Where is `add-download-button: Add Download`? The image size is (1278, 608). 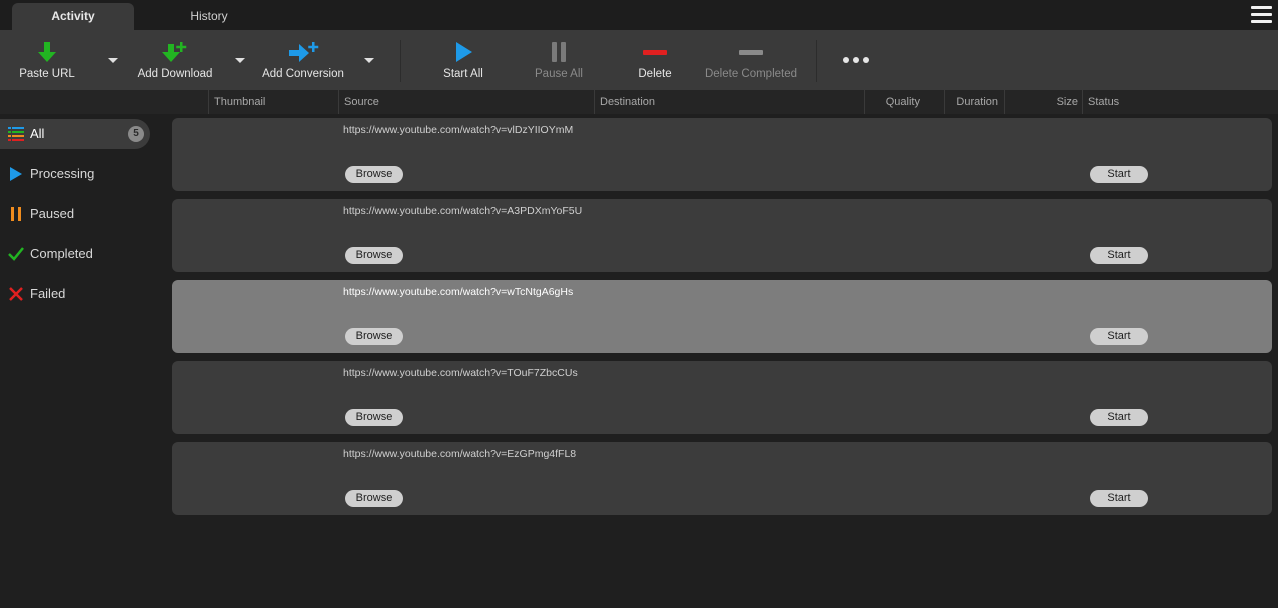
add-download-button: Add Download is located at coordinates (175, 60).